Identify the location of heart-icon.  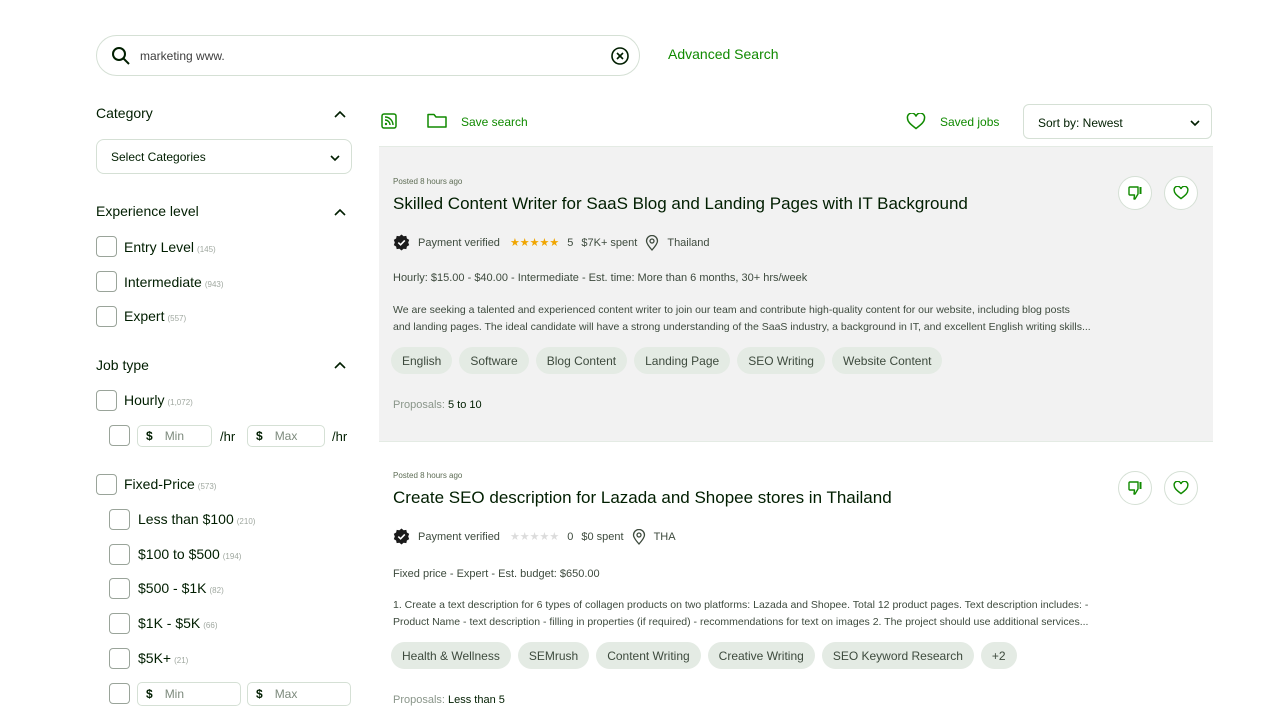
(916, 121).